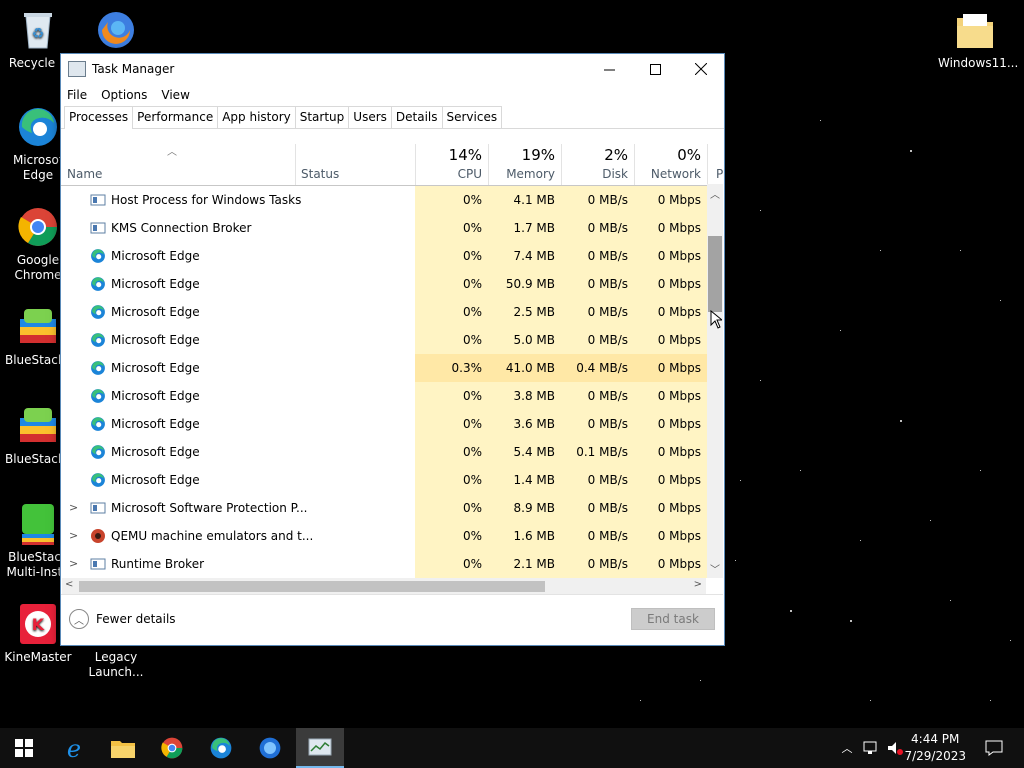  I want to click on maximize-button, so click(655, 69).